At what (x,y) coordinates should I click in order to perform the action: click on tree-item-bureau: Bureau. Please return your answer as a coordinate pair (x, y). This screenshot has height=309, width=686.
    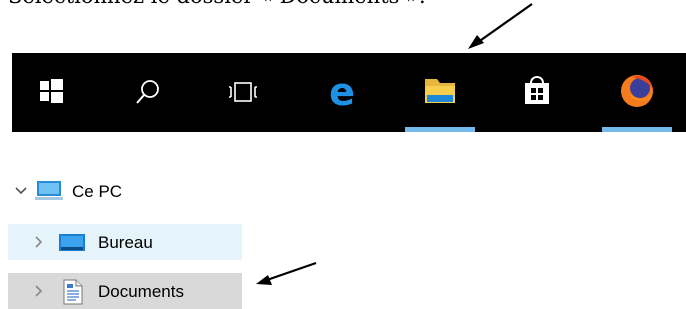
    Looking at the image, I should click on (125, 242).